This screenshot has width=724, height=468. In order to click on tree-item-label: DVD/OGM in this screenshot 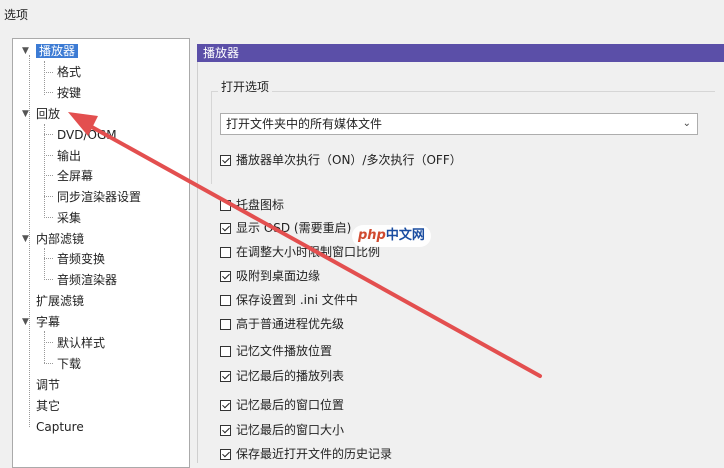, I will do `click(87, 135)`.